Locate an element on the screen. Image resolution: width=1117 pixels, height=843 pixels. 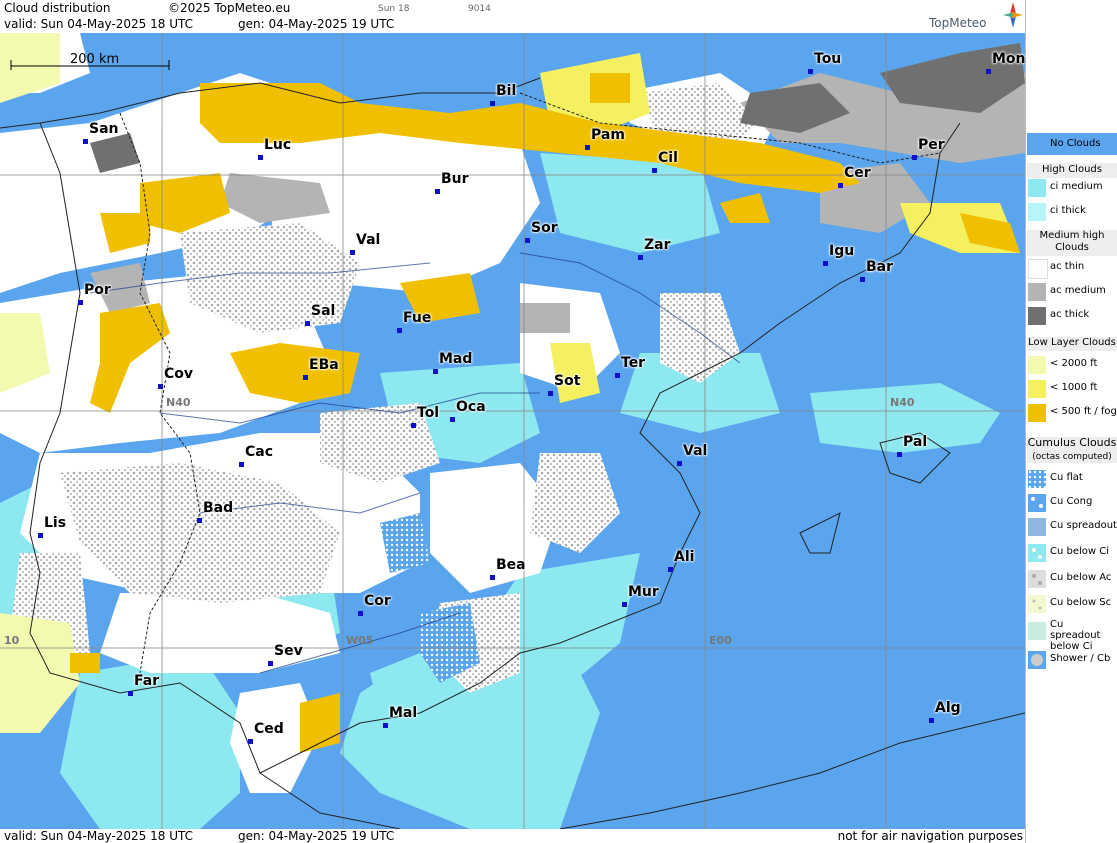
grid-label-n40-left: N40 is located at coordinates (178, 402).